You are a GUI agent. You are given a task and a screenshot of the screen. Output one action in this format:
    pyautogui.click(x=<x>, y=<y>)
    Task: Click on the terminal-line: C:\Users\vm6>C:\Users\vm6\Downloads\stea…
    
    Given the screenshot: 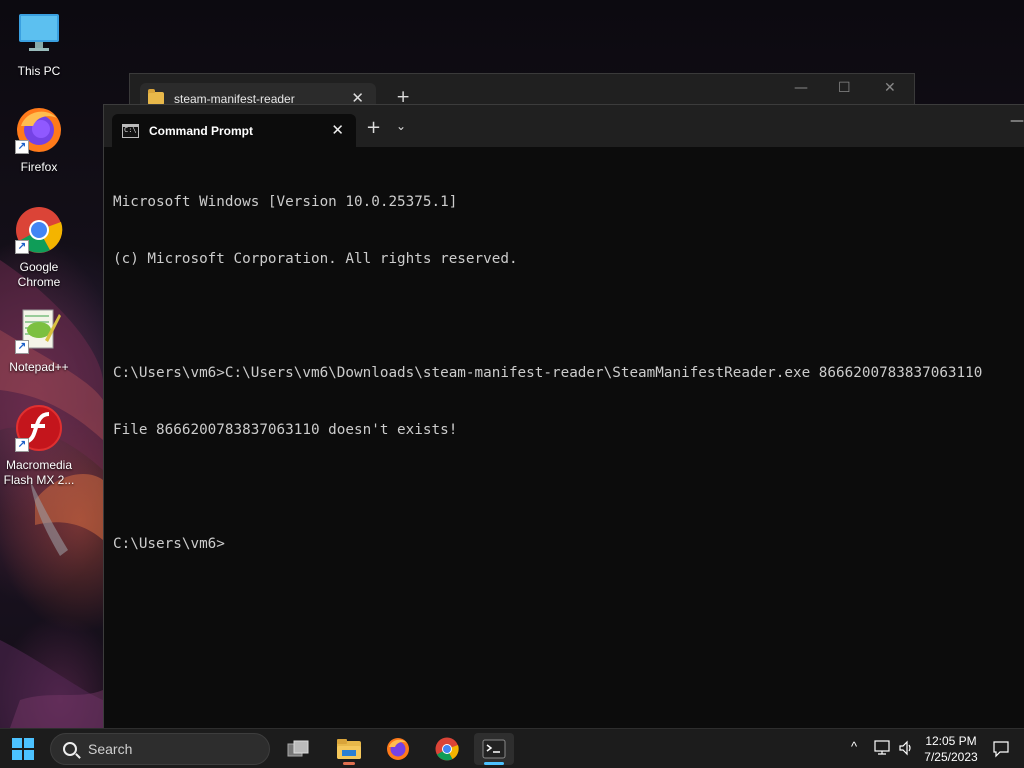 What is the action you would take?
    pyautogui.click(x=548, y=373)
    